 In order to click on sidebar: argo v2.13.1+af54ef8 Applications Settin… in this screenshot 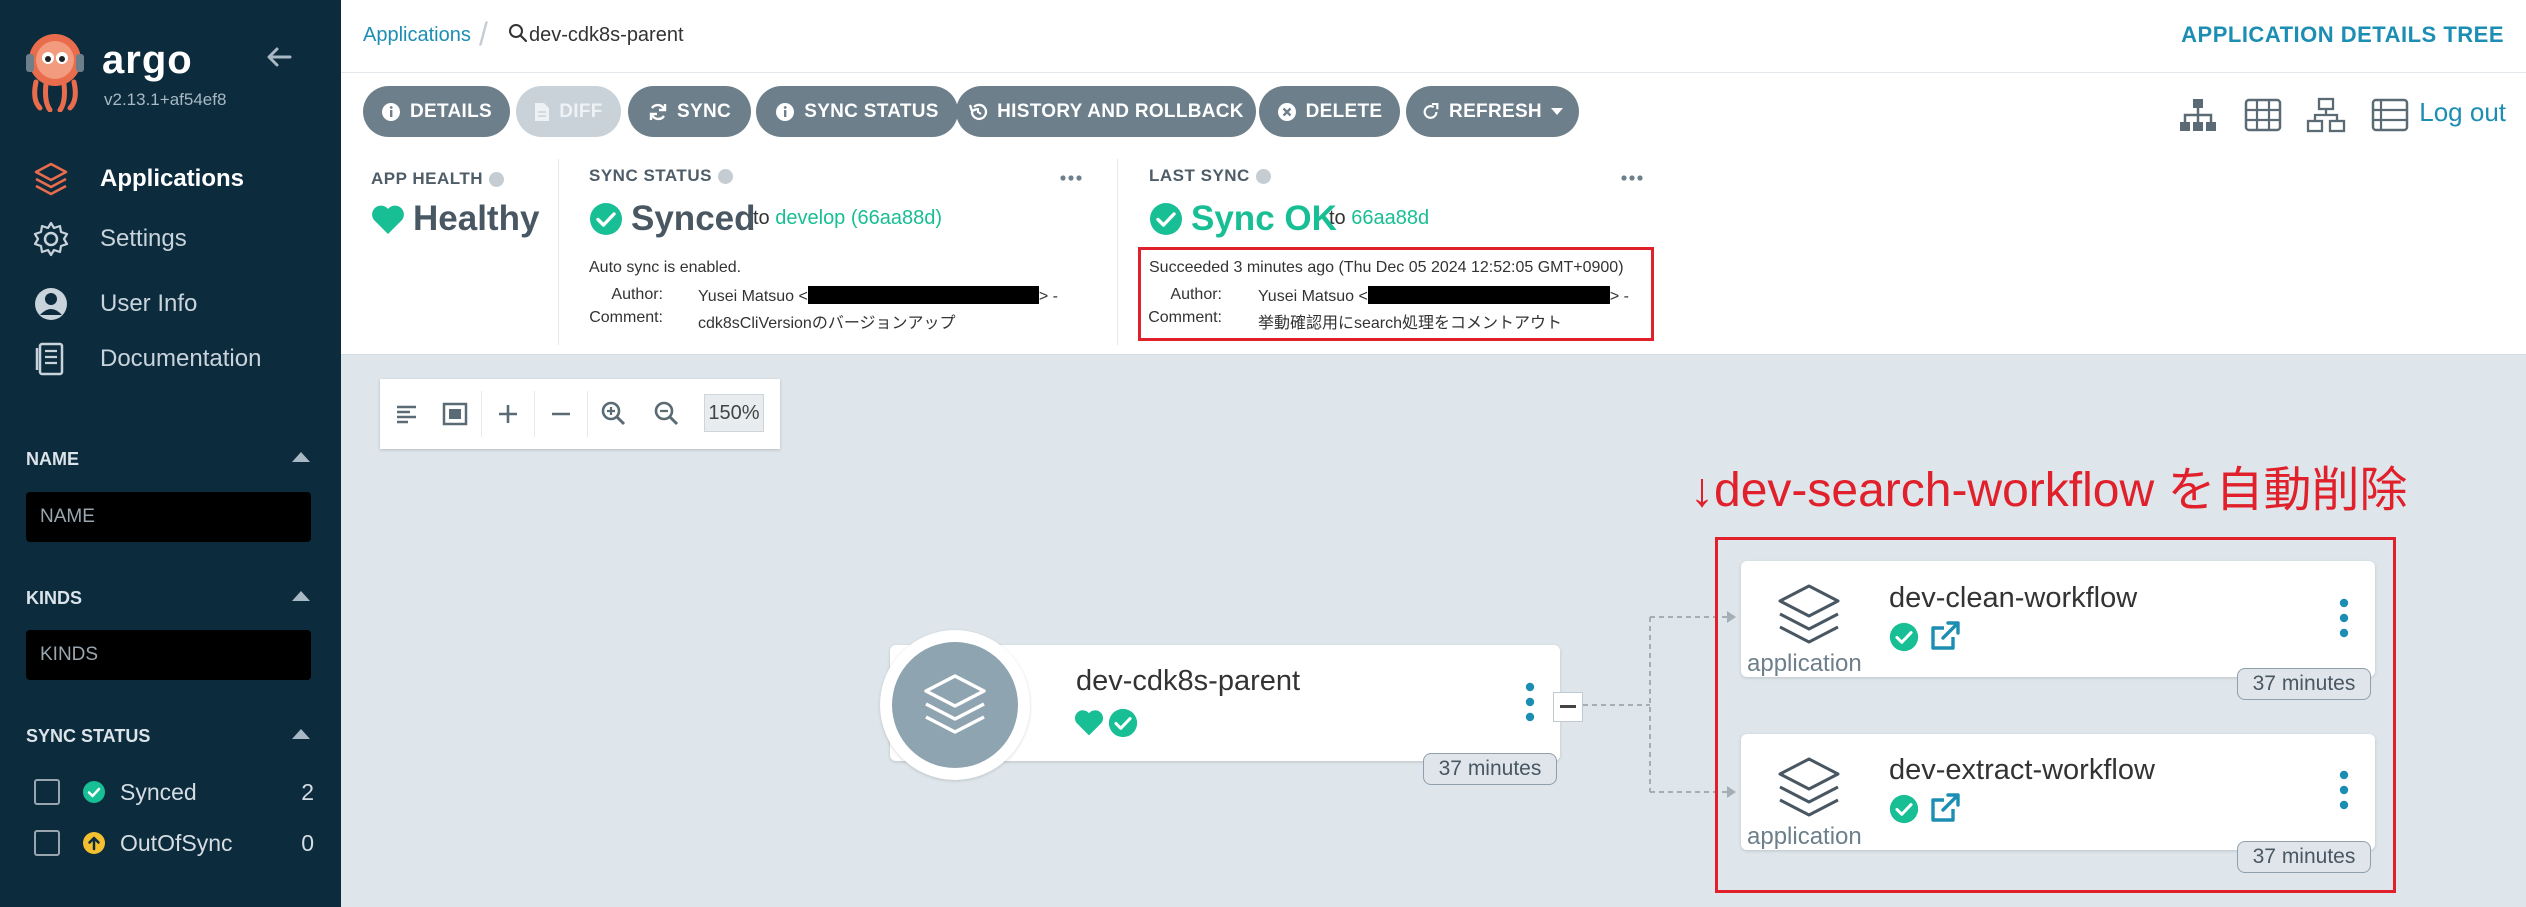, I will do `click(170, 453)`.